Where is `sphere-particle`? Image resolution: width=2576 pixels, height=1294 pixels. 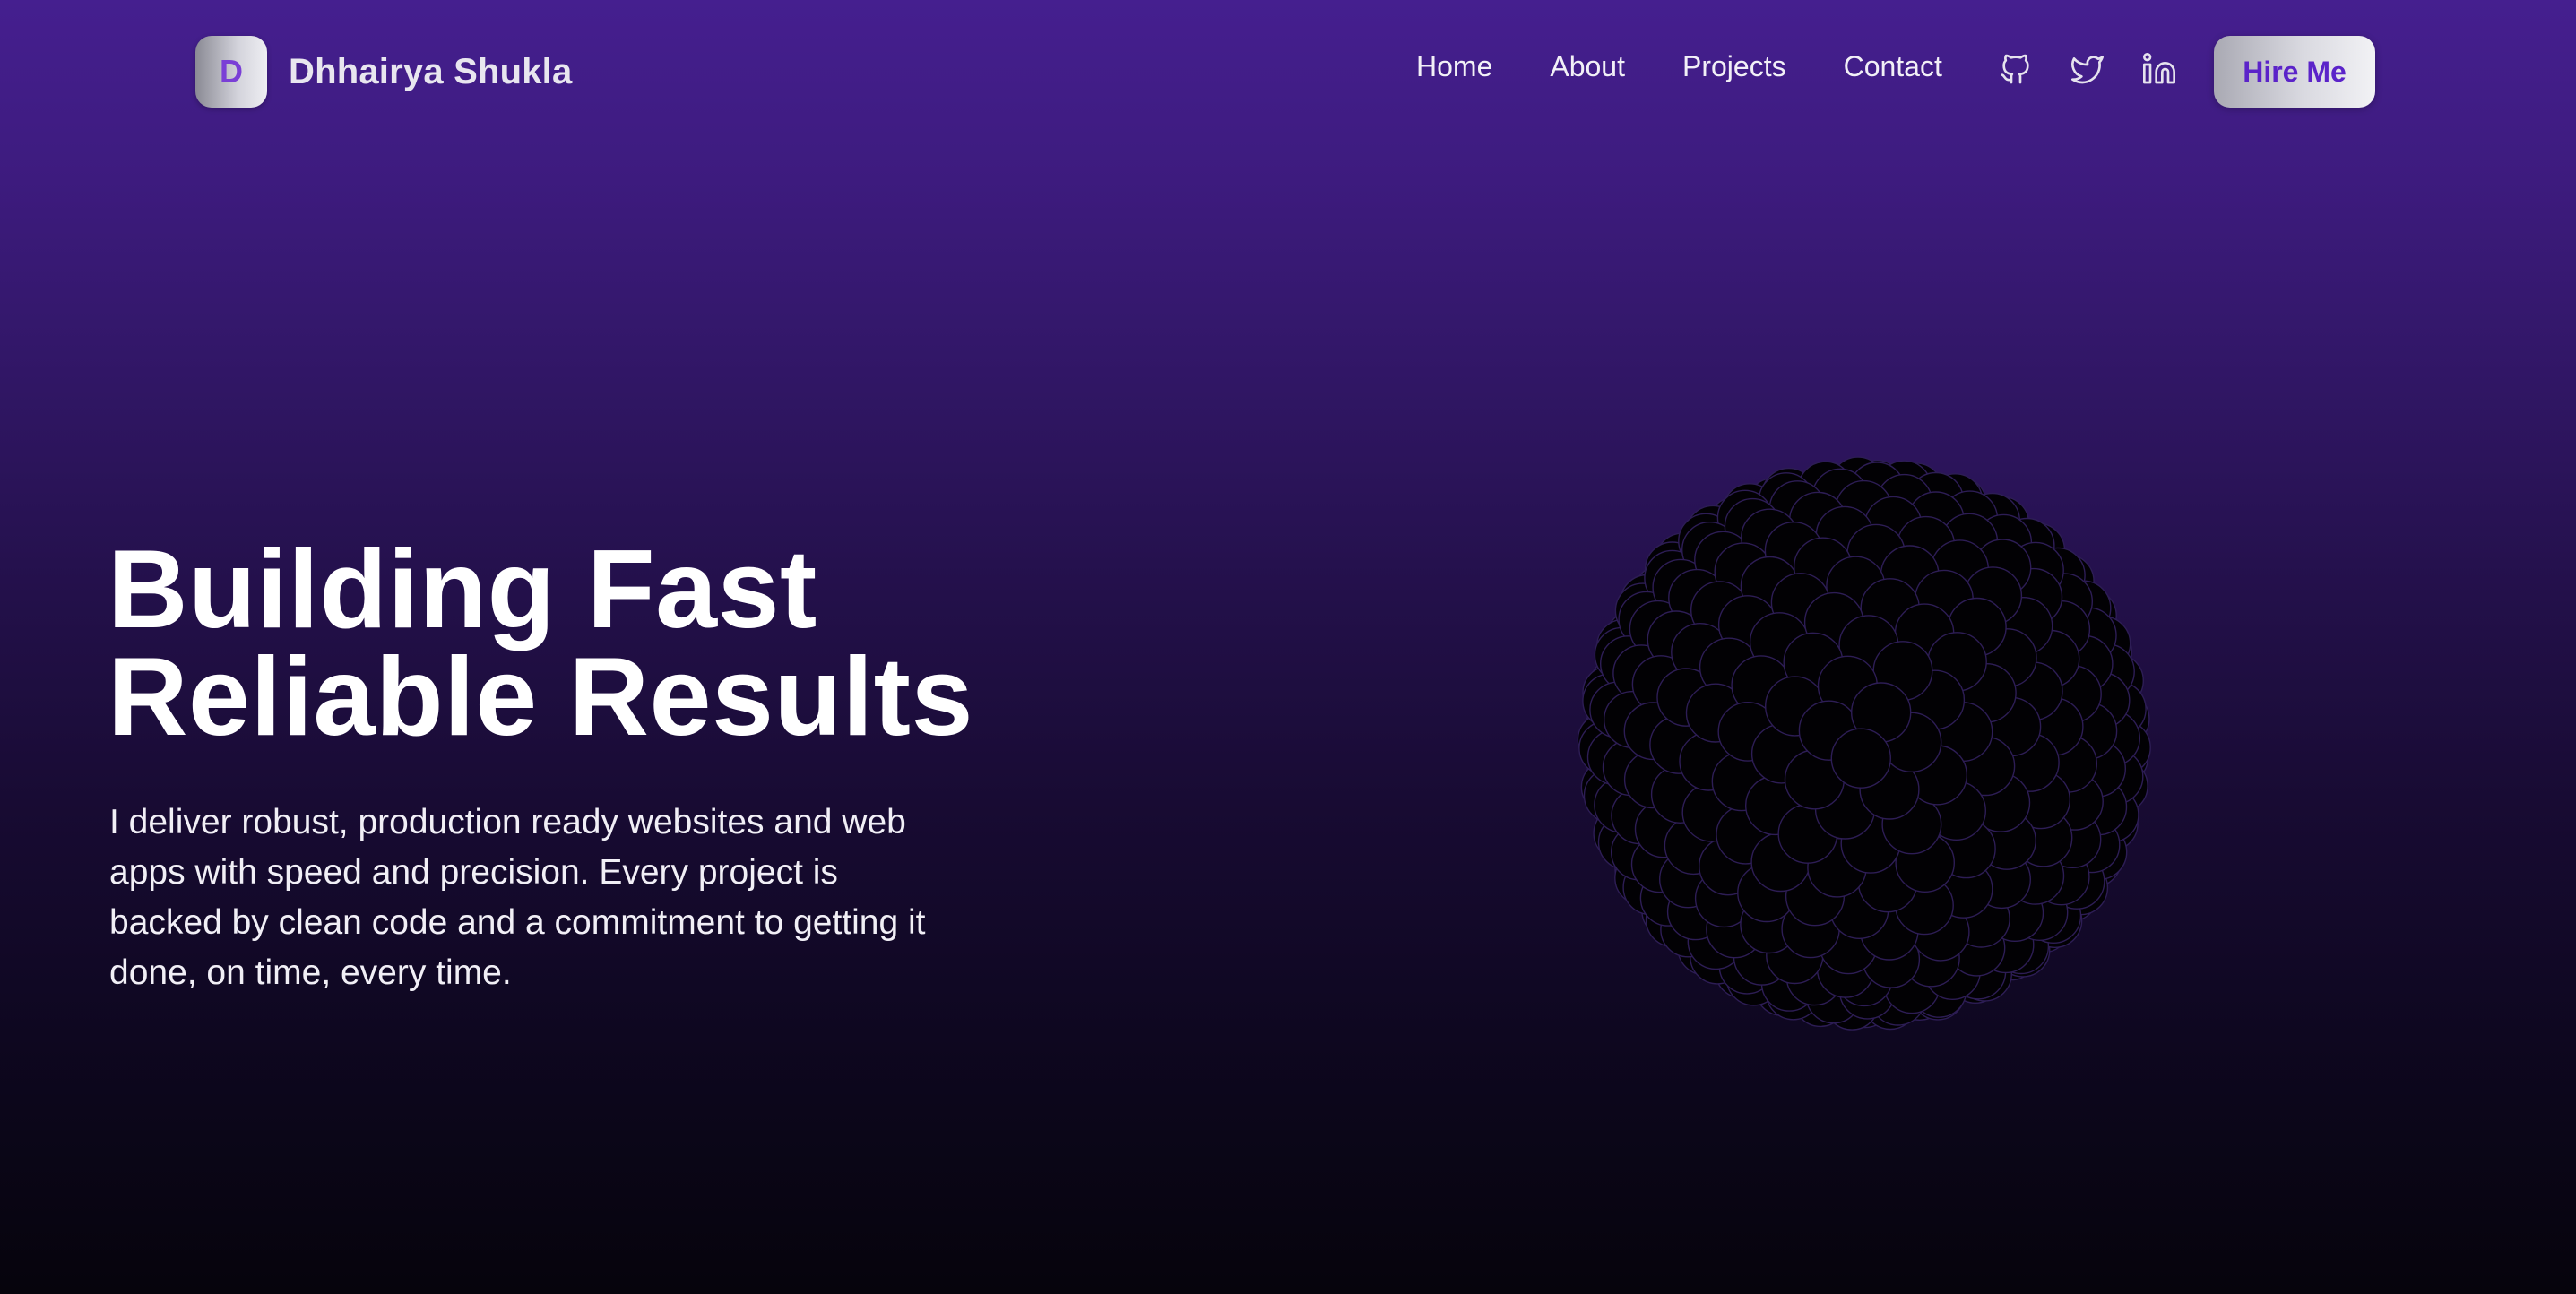
sphere-particle is located at coordinates (1860, 759).